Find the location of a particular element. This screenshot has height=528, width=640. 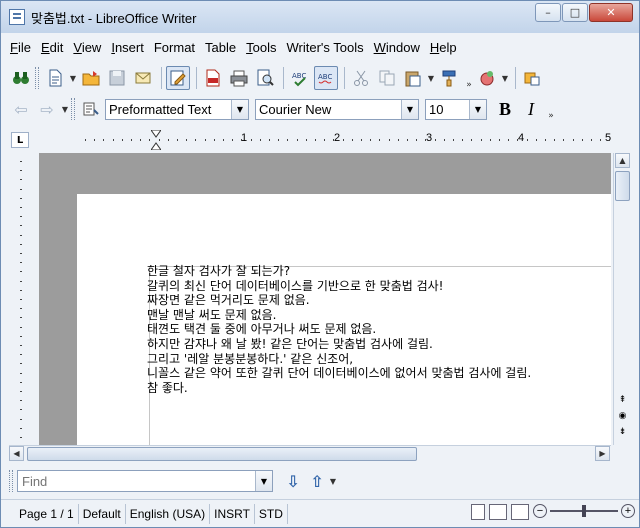

document-line: 참 좋다. is located at coordinates (339, 388).